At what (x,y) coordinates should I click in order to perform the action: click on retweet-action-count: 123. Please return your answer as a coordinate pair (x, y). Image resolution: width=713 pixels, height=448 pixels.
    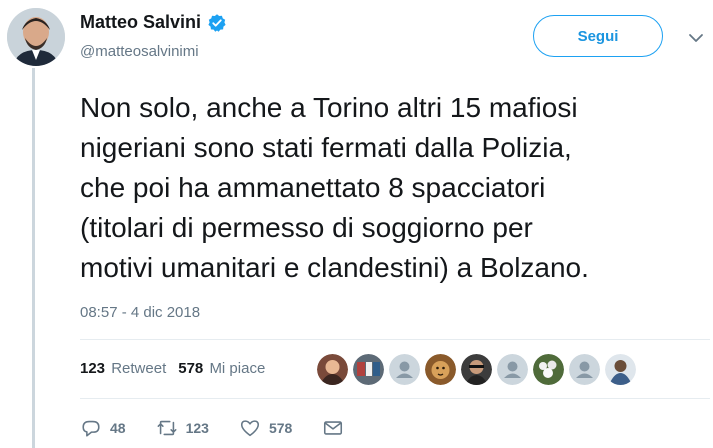
    Looking at the image, I should click on (197, 428).